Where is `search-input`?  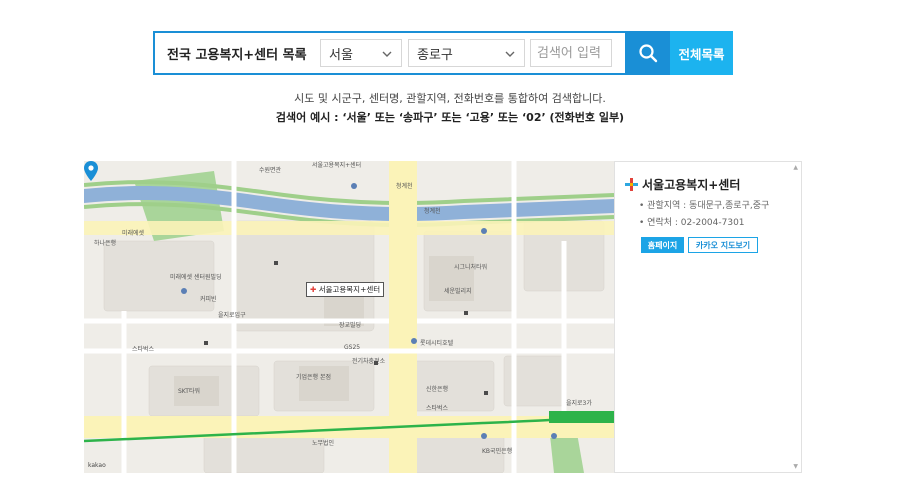 search-input is located at coordinates (571, 53).